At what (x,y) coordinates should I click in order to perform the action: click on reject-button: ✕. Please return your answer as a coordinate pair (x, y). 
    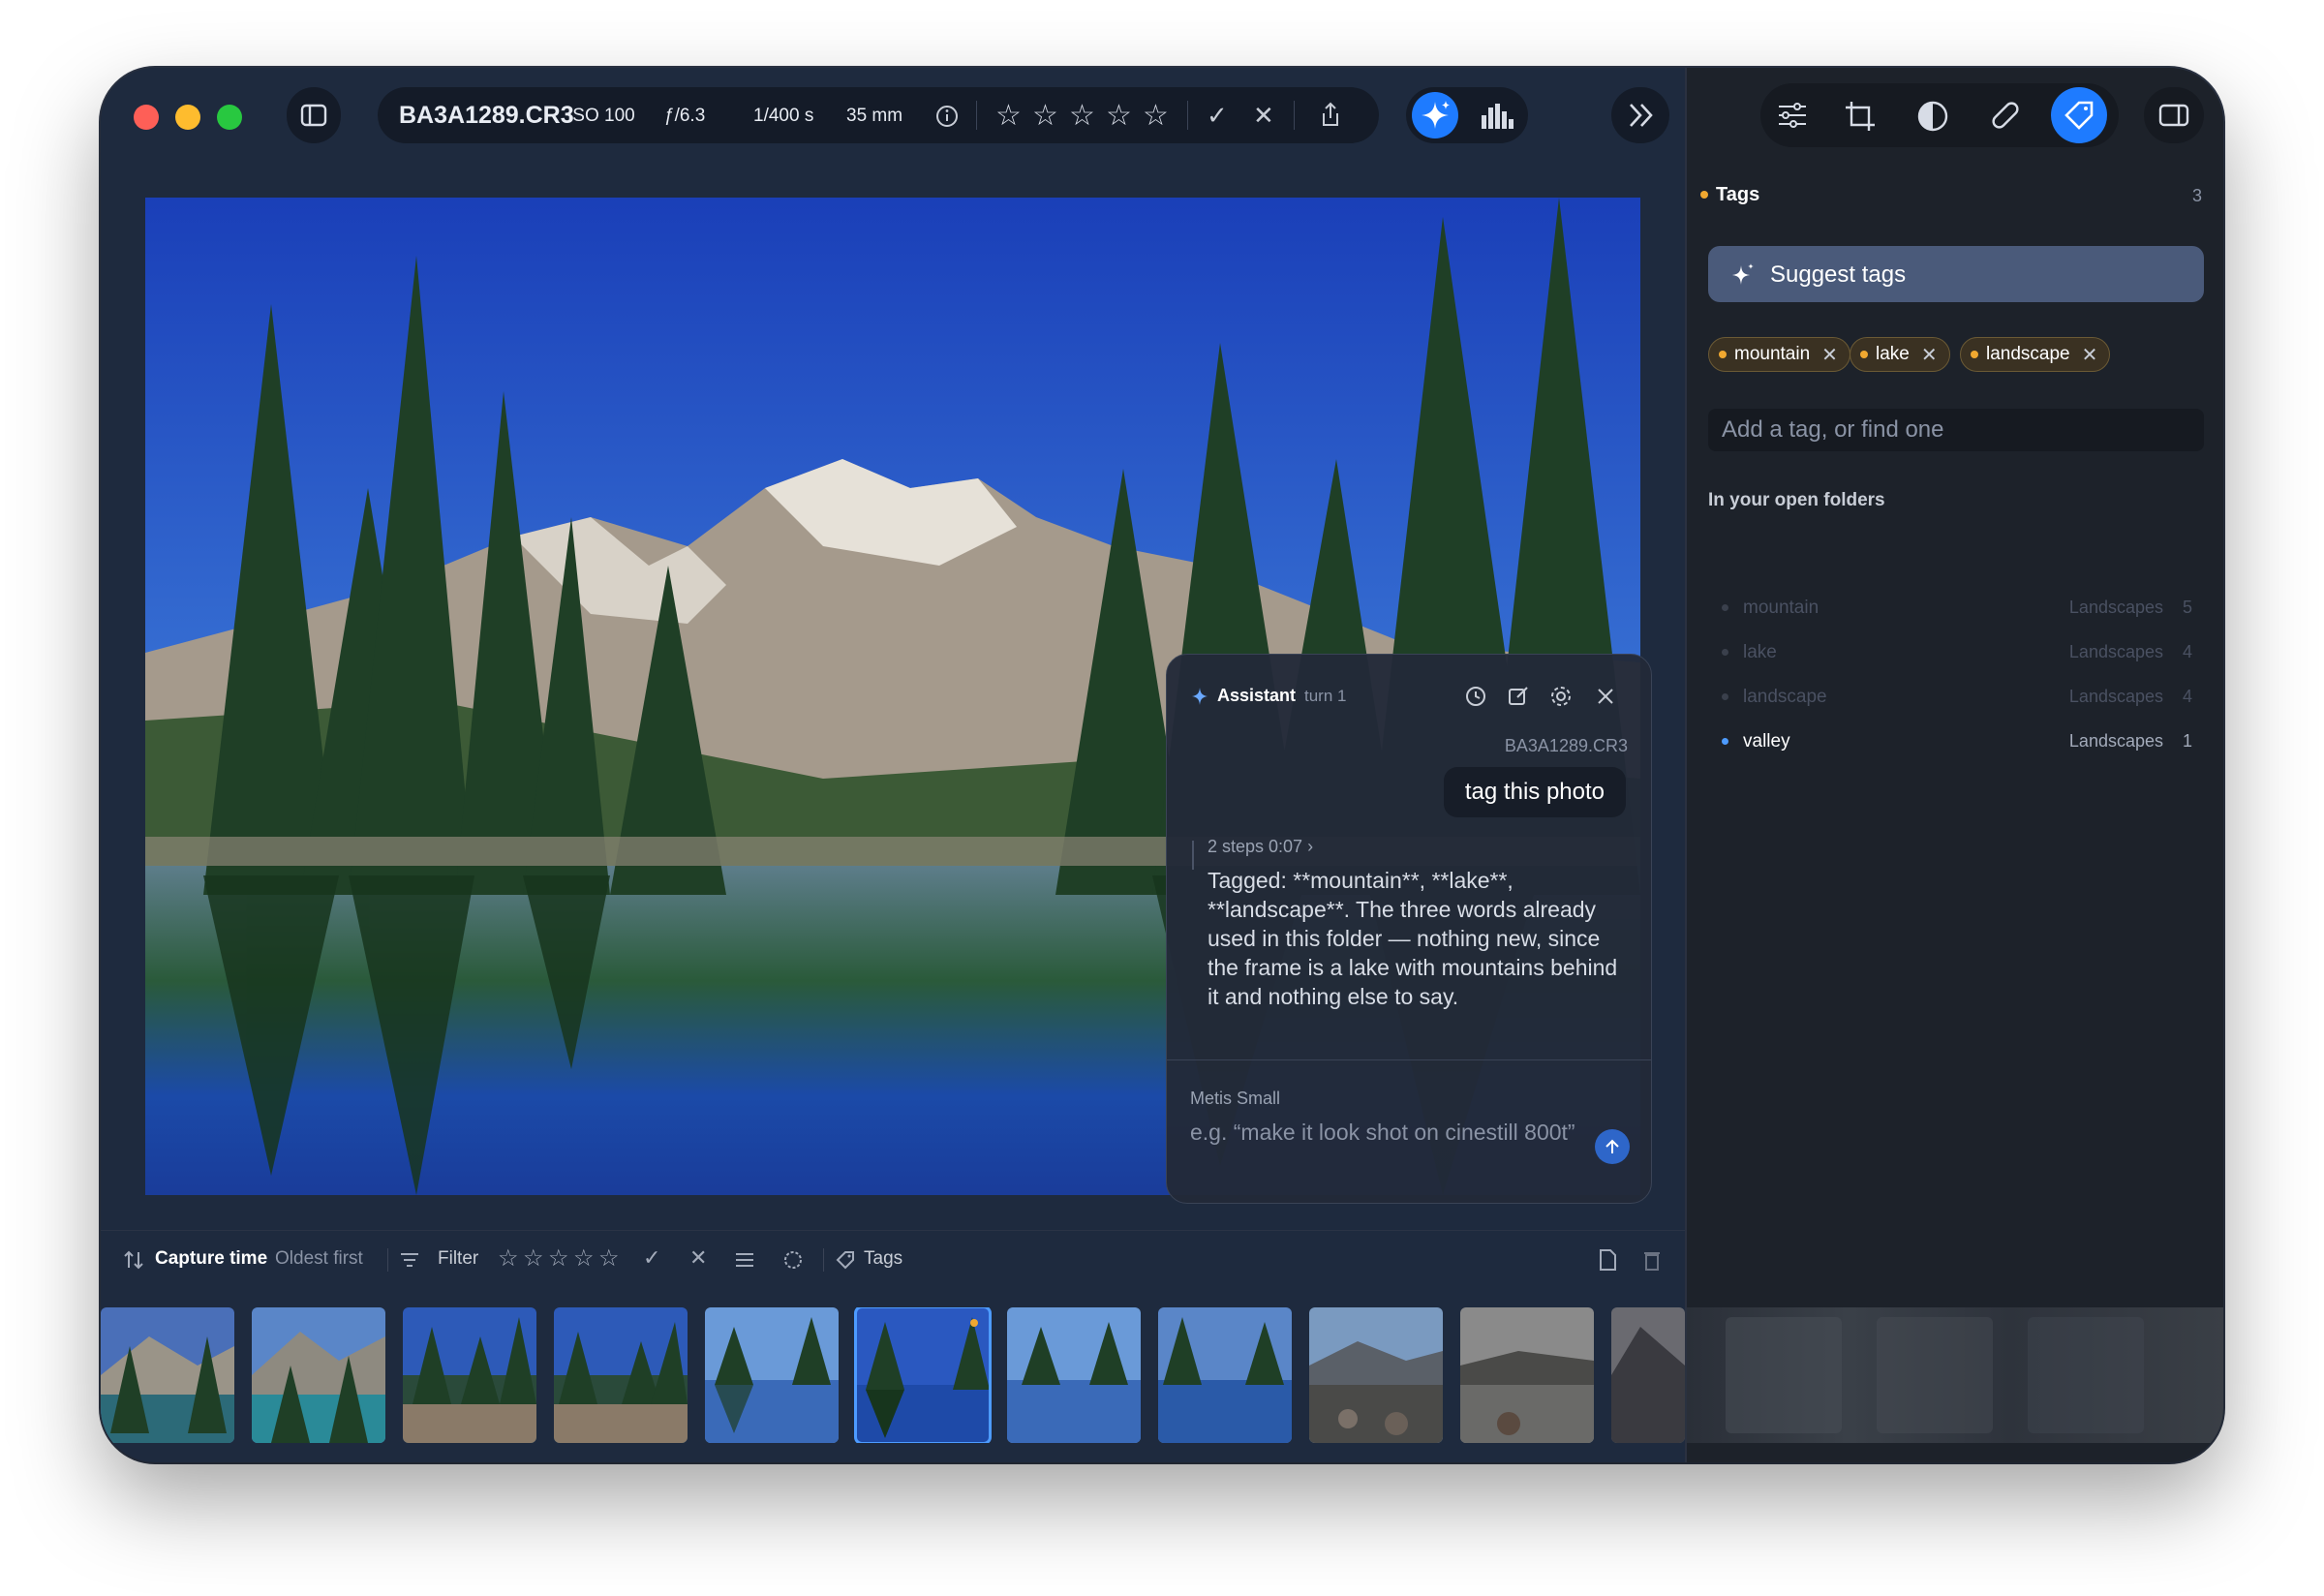
    Looking at the image, I should click on (1264, 116).